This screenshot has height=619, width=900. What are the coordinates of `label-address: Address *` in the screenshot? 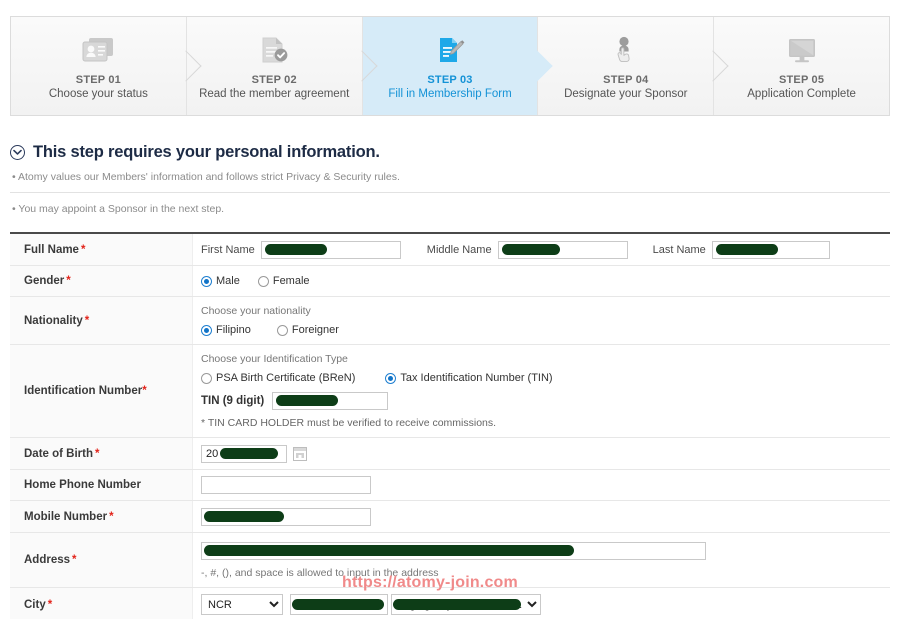 It's located at (101, 560).